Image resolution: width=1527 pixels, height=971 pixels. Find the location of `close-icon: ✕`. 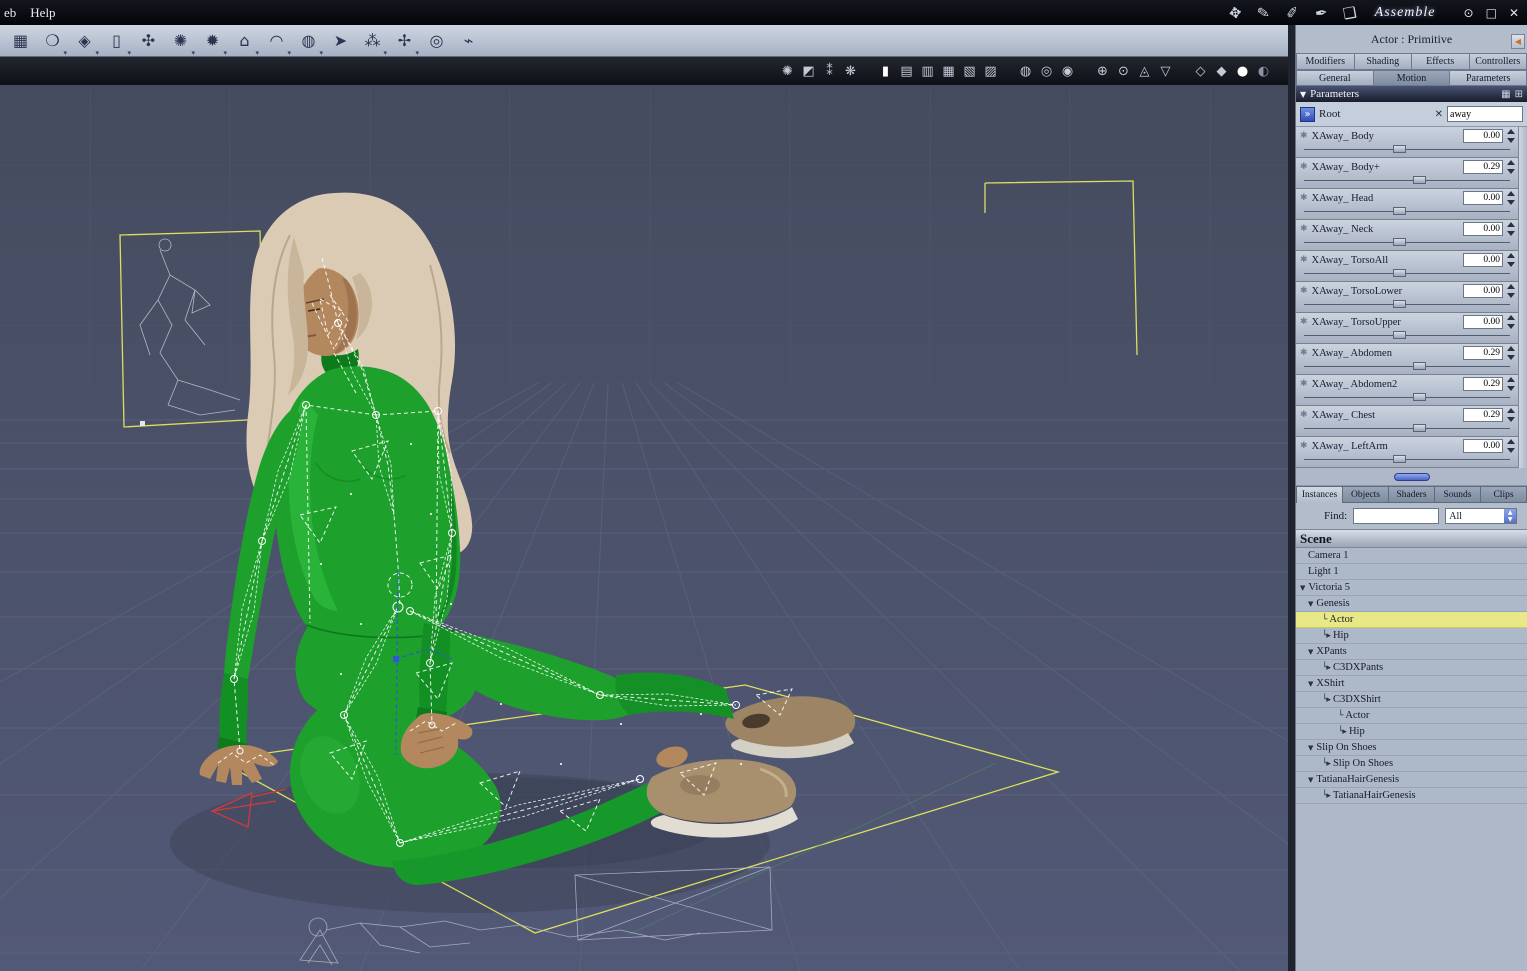

close-icon: ✕ is located at coordinates (1514, 13).